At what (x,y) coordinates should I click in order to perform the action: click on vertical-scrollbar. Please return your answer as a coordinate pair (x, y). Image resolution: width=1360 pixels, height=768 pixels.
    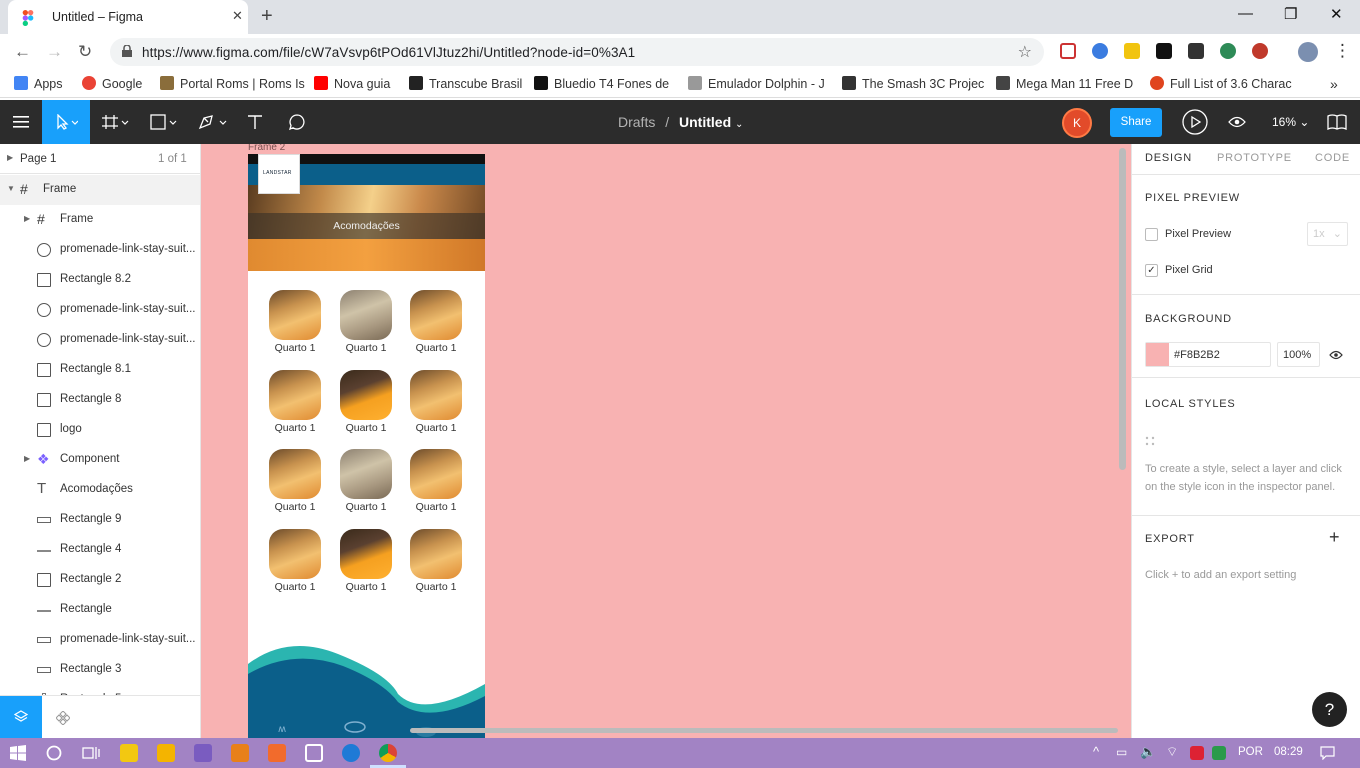
    Looking at the image, I should click on (1122, 309).